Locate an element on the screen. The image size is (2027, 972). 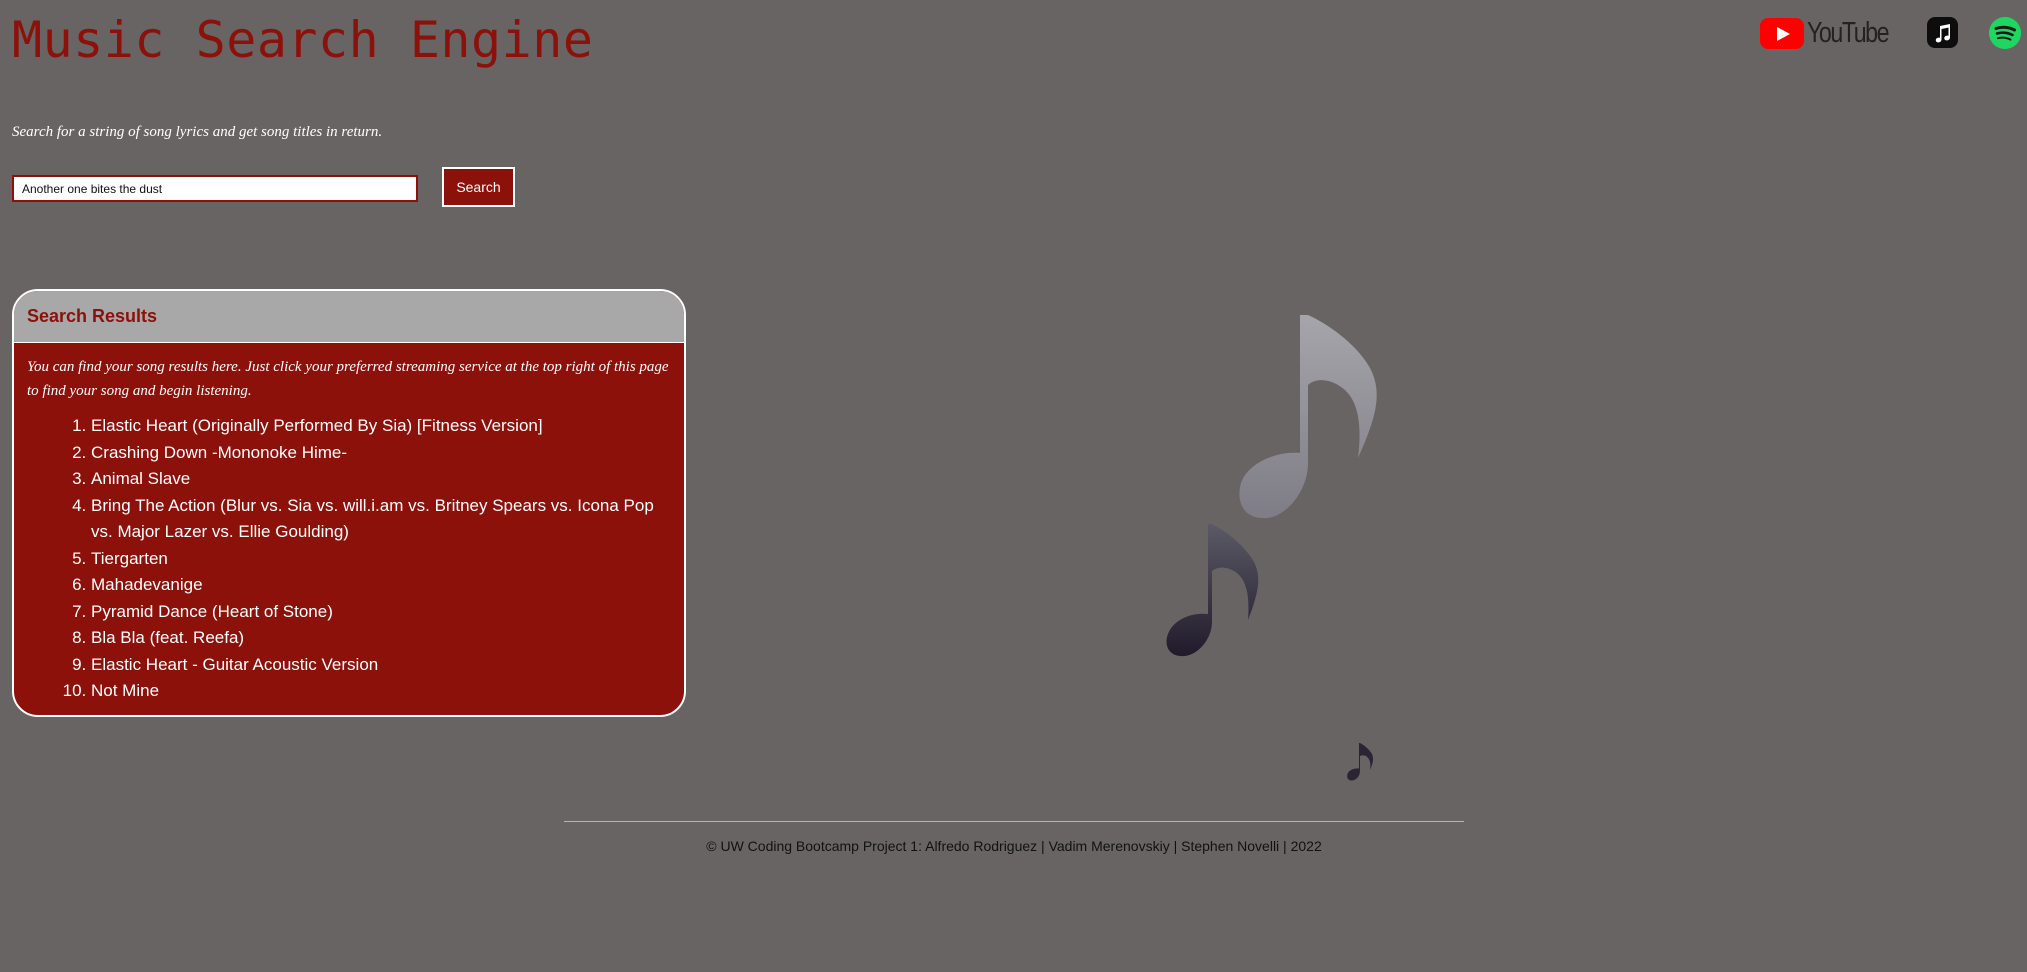
music-note-icon is located at coordinates (1942, 32).